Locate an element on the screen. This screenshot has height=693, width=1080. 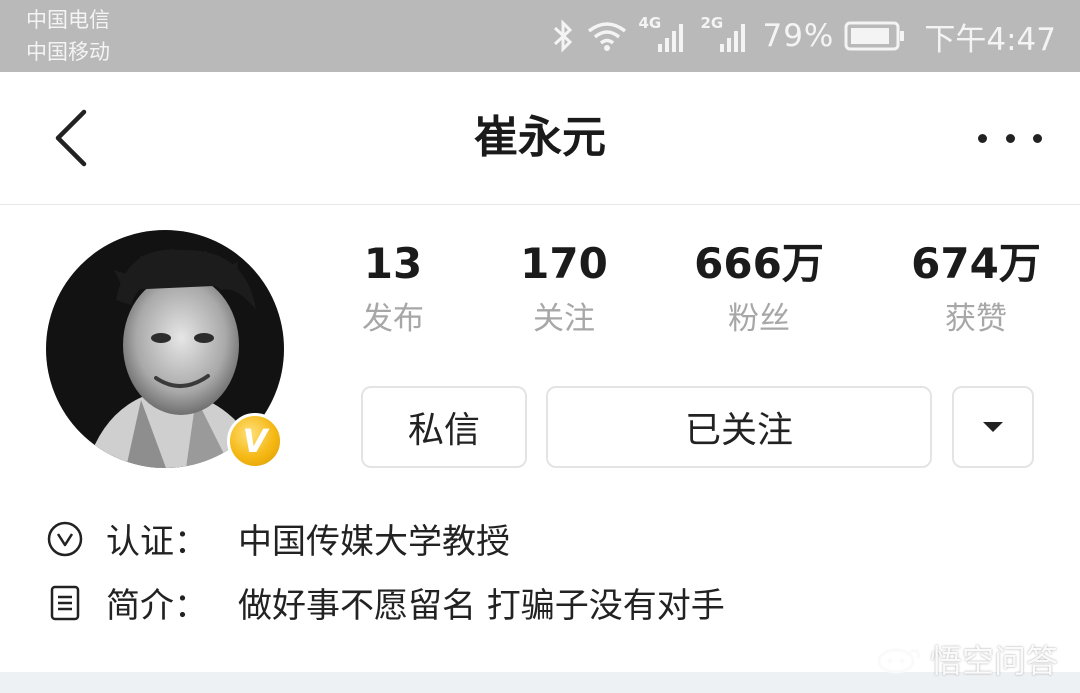
bio-row: 简介： 做好事不愿留名 打骗子没有对手 is located at coordinates (385, 602).